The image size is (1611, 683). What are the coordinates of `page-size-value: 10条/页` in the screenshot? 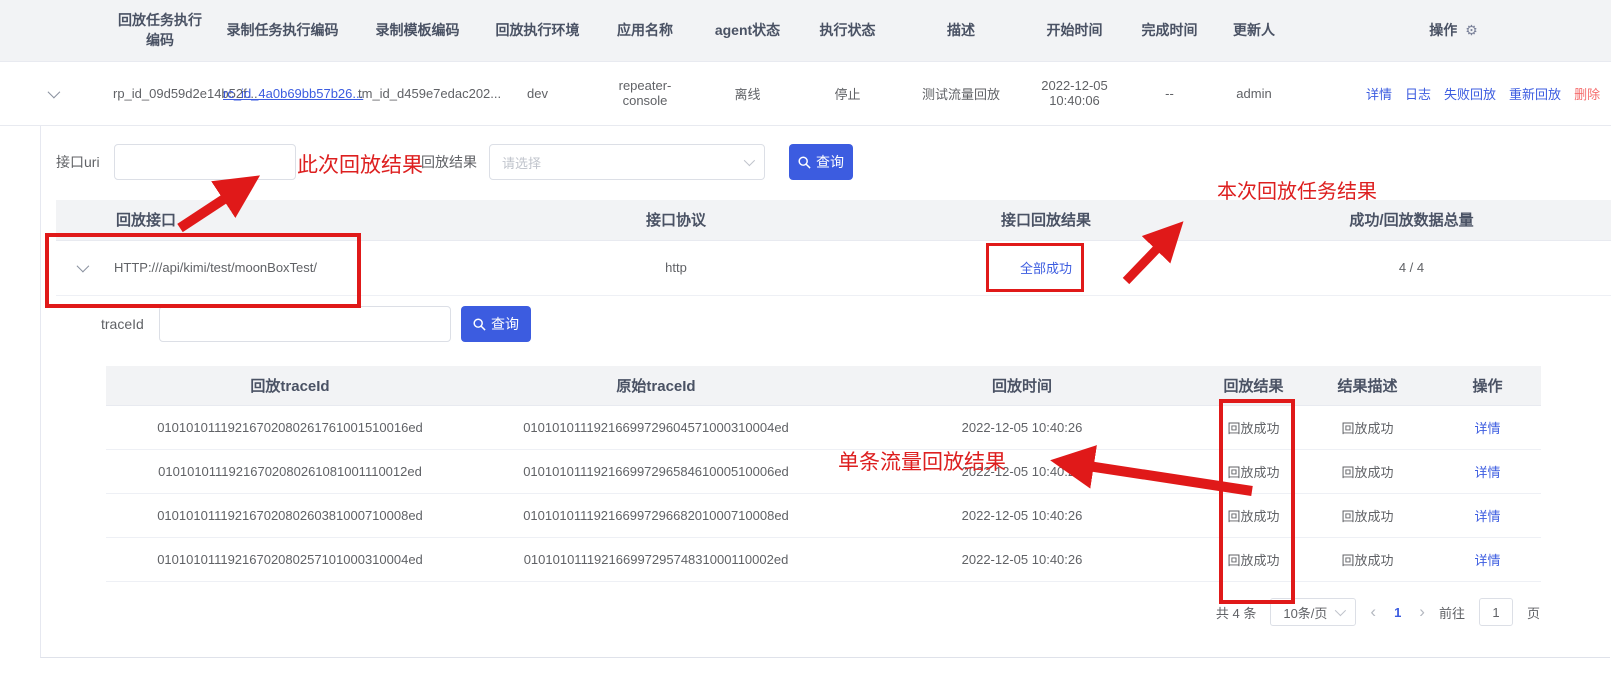 It's located at (1305, 613).